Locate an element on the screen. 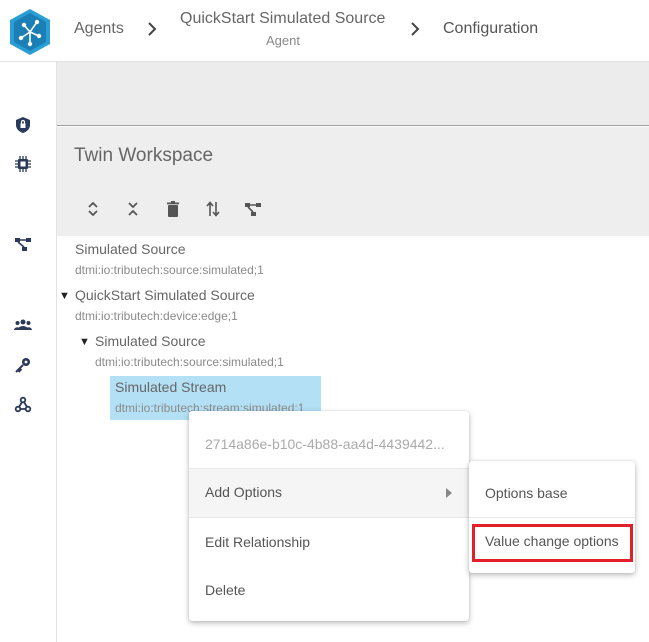 The width and height of the screenshot is (649, 642). node-title: Simulated Stream is located at coordinates (170, 387).